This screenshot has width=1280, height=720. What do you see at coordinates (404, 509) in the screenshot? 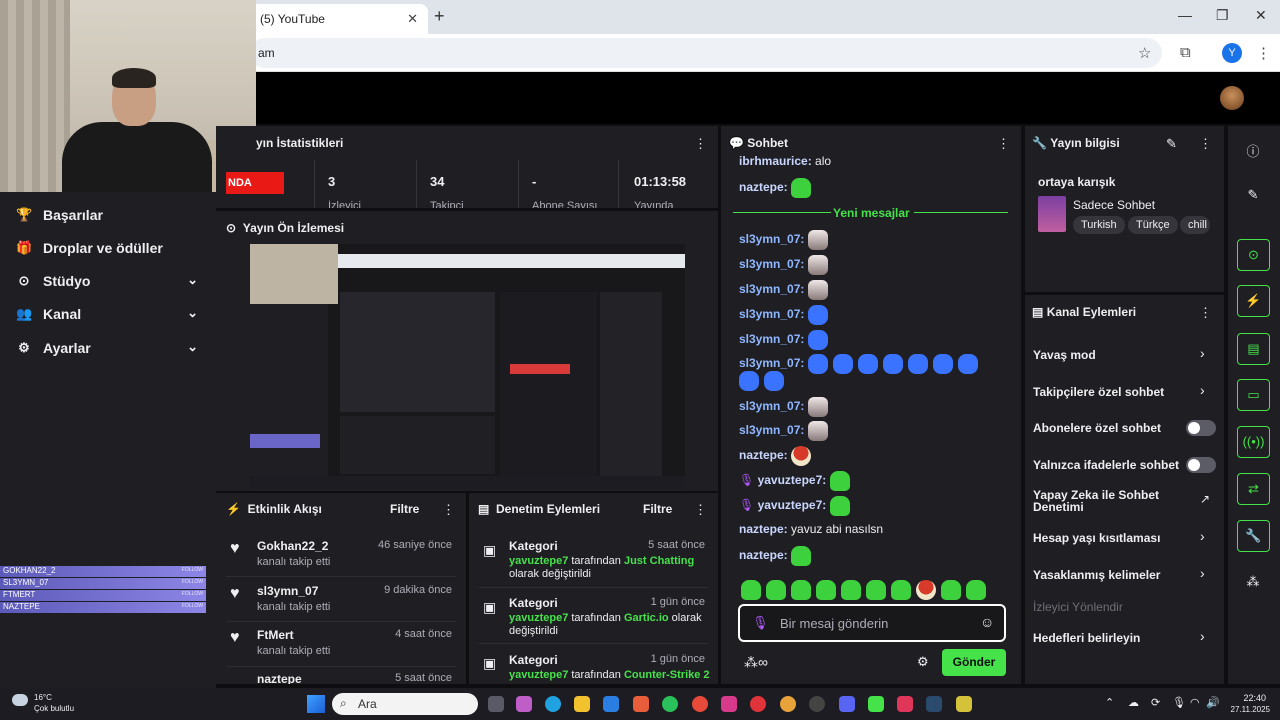
I see `activity-filter-button: Filtre` at bounding box center [404, 509].